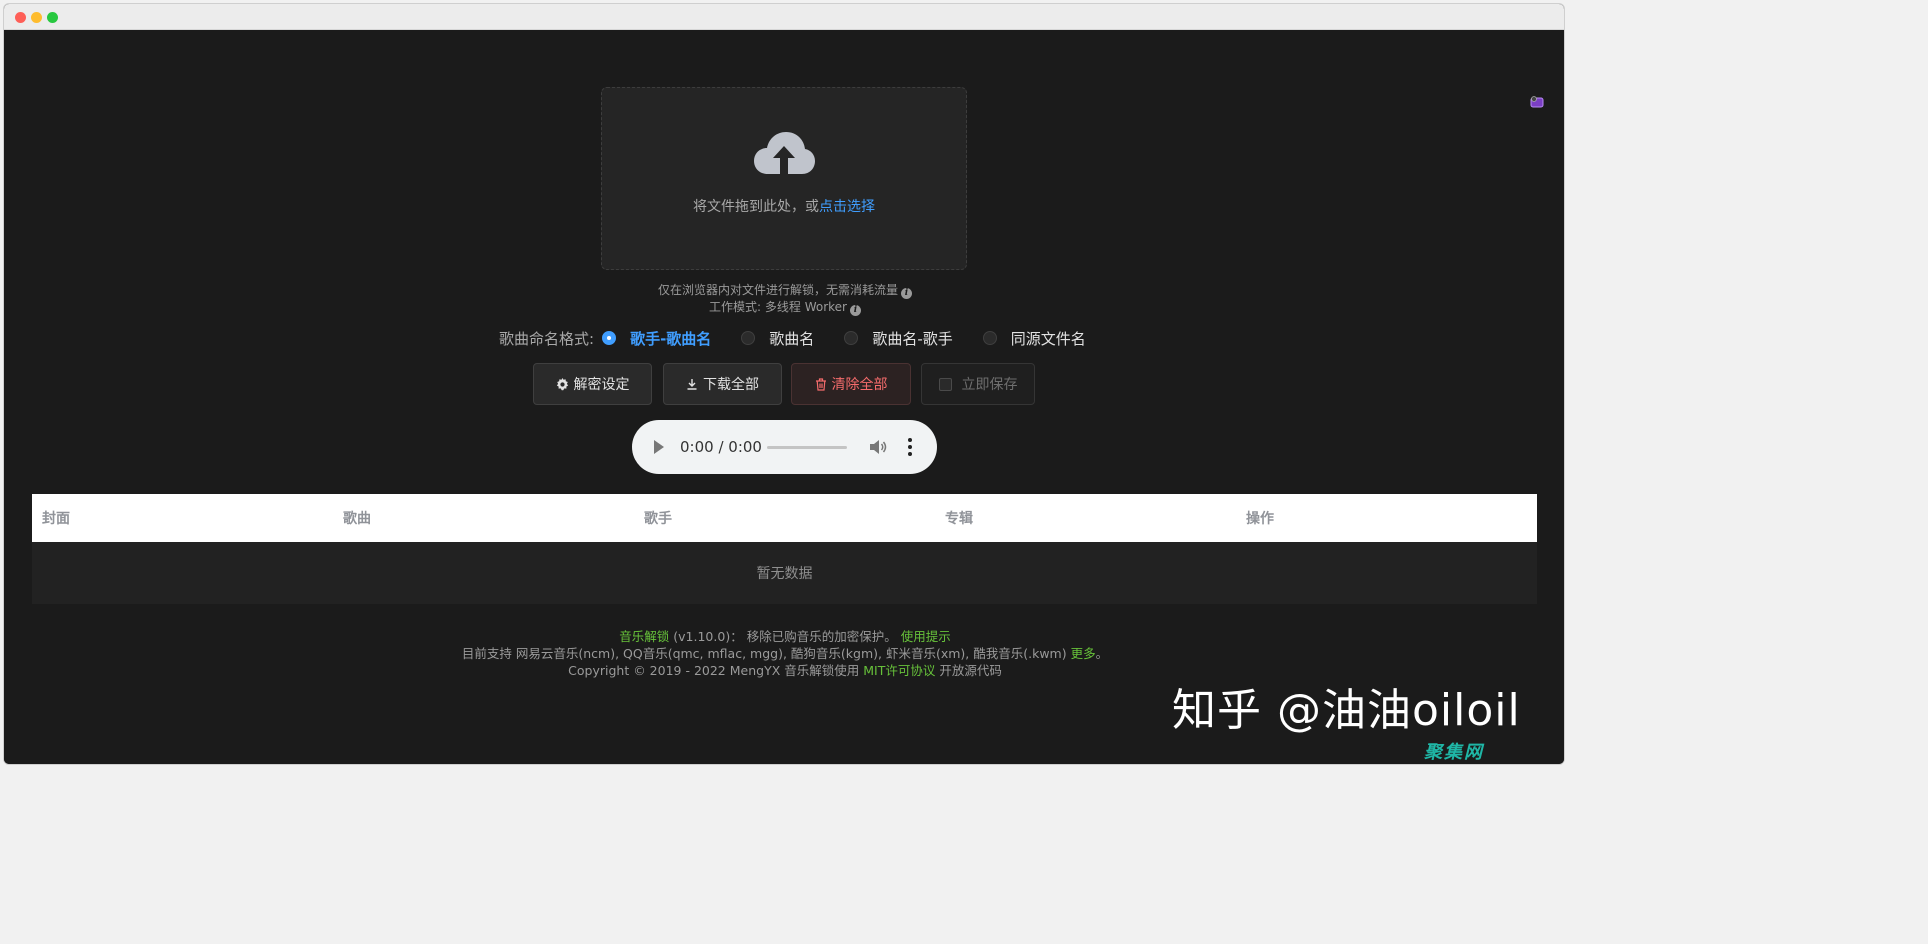  Describe the element at coordinates (1454, 752) in the screenshot. I see `watermark-site: 聚集网` at that location.